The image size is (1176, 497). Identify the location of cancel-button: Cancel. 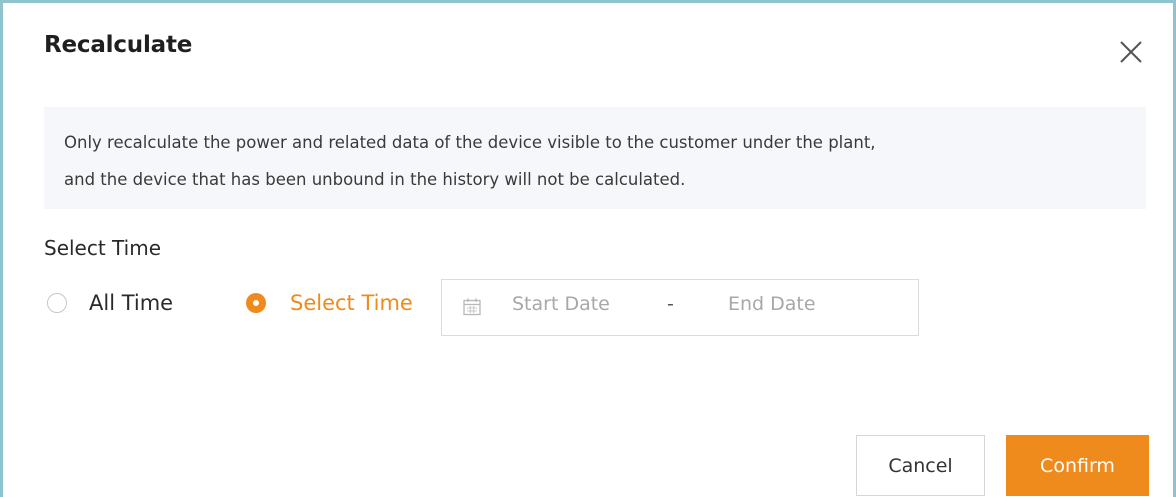
(920, 465).